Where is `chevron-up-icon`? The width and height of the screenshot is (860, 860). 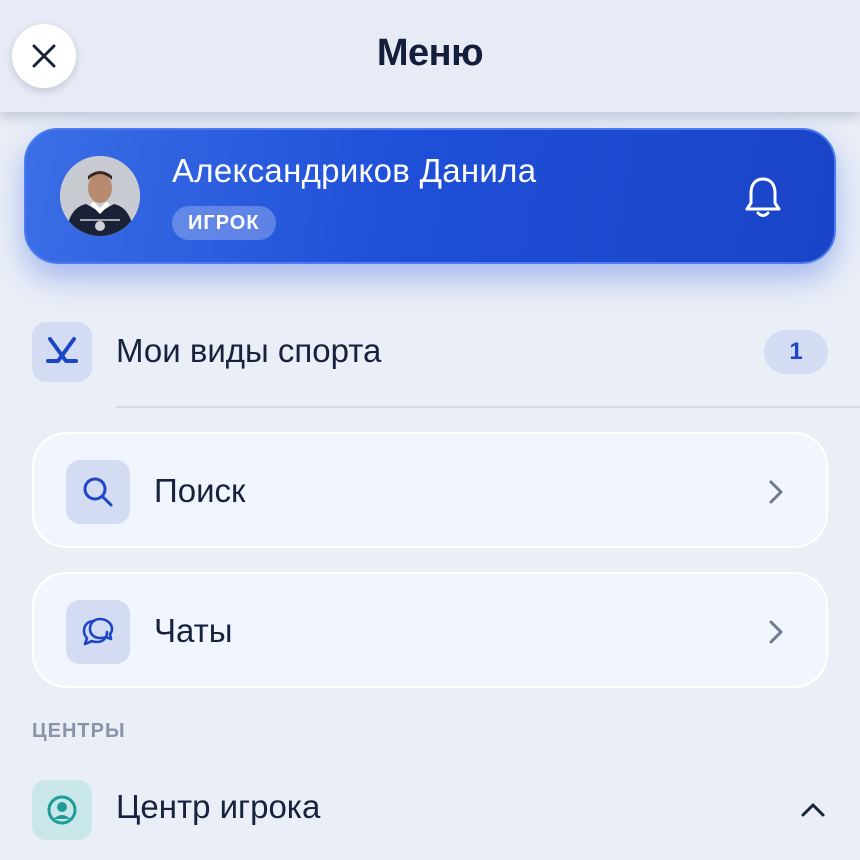
chevron-up-icon is located at coordinates (813, 809).